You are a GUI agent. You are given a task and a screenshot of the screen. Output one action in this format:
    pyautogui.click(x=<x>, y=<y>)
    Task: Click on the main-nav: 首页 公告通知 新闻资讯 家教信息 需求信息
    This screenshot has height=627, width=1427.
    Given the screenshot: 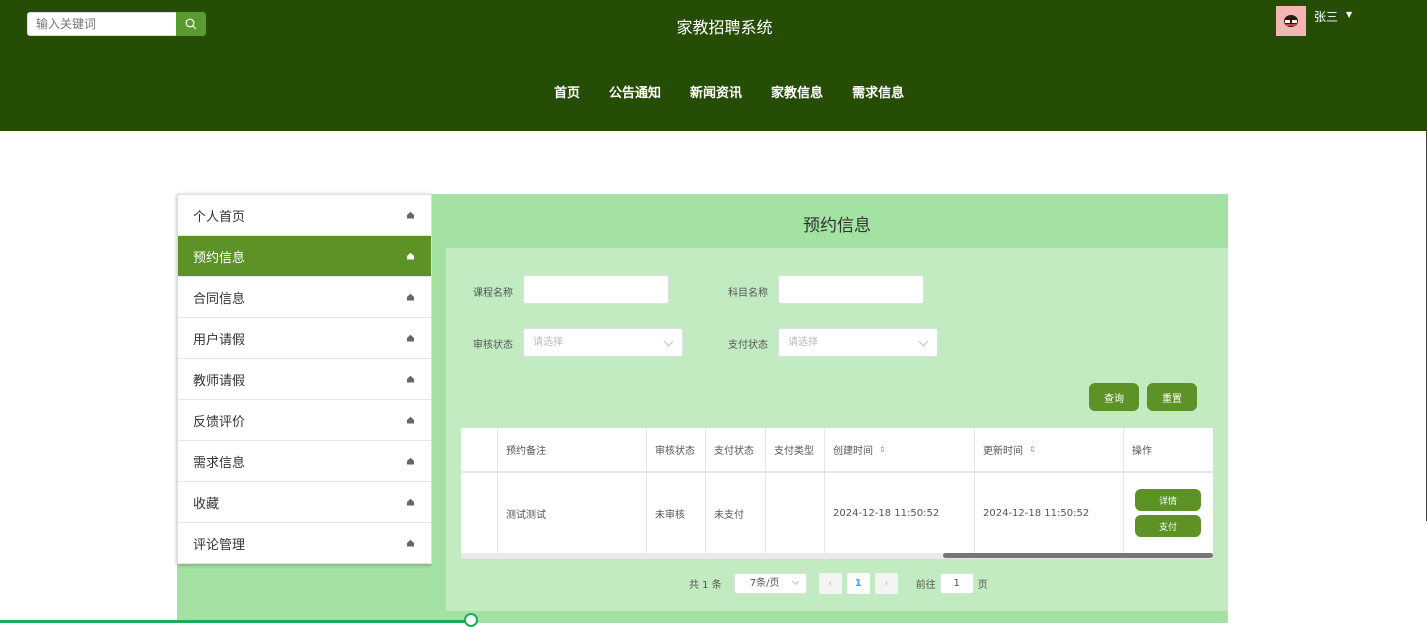 What is the action you would take?
    pyautogui.click(x=743, y=91)
    